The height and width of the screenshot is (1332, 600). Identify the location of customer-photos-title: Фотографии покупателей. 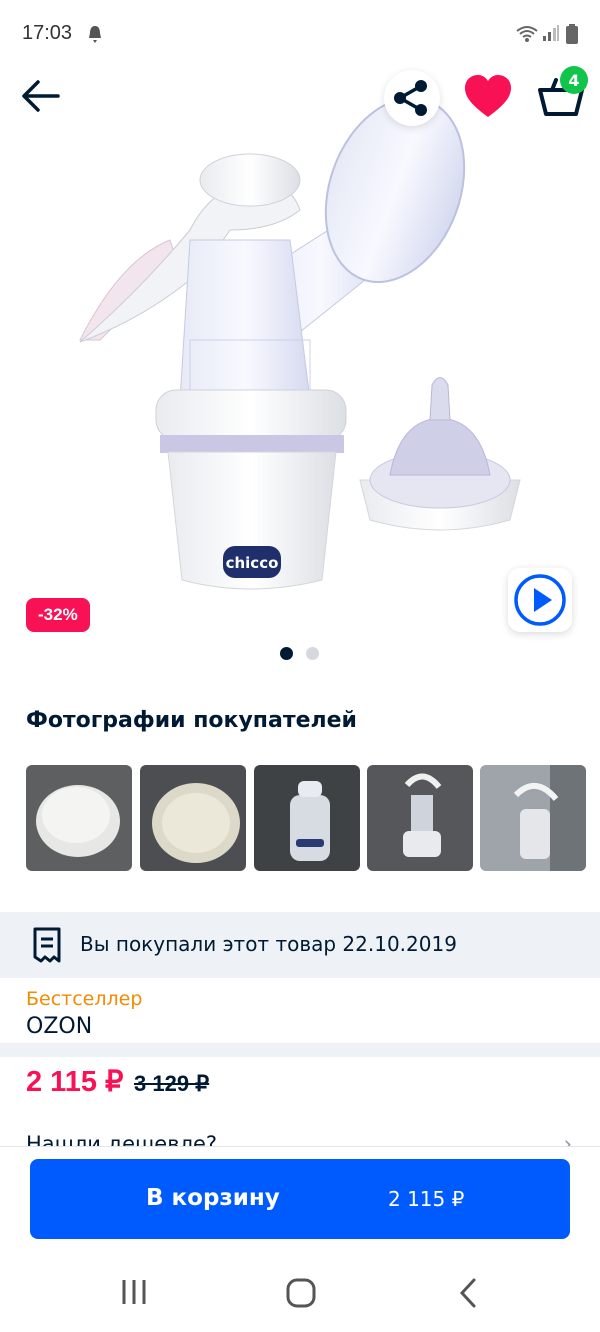
(191, 720).